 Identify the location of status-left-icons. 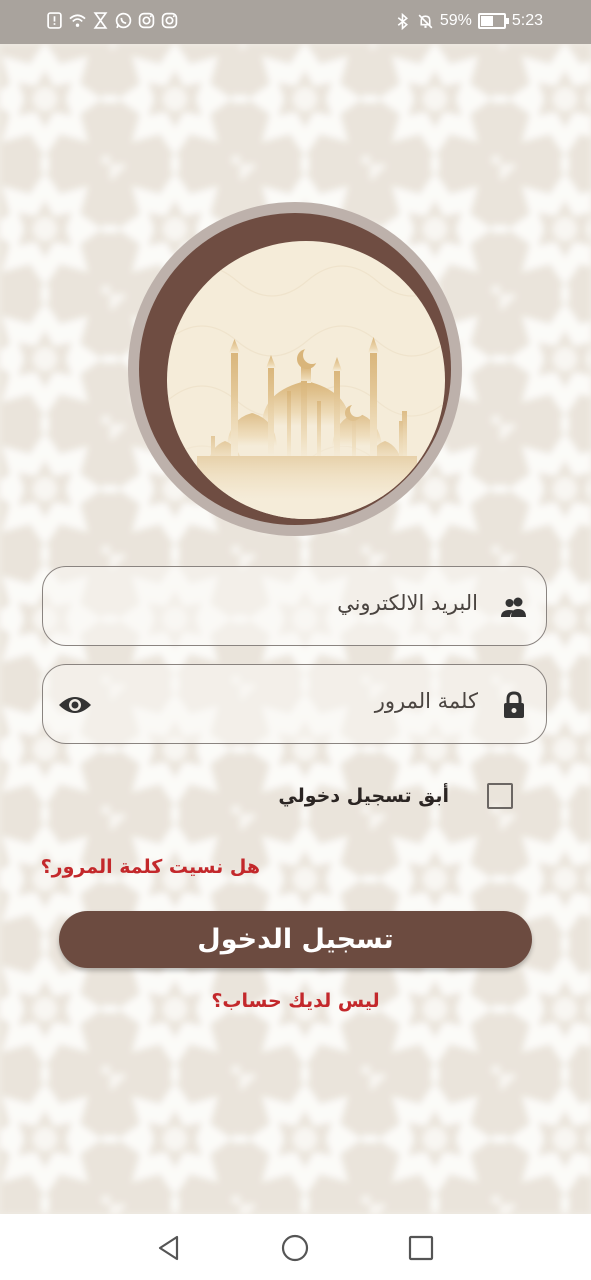
(112, 20).